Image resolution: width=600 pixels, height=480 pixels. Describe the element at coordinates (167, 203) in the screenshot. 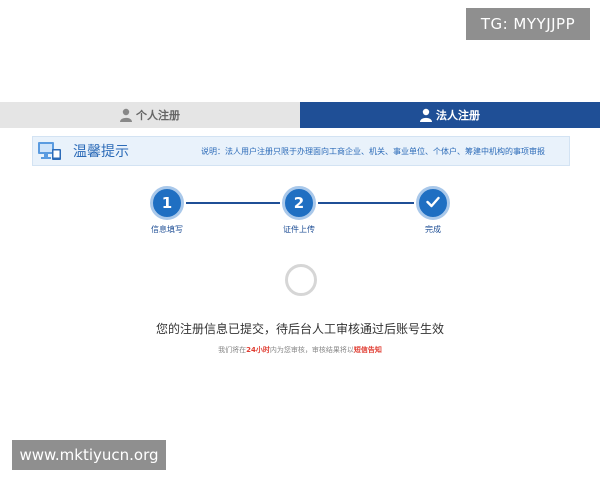

I see `step-1-circle: 1` at that location.